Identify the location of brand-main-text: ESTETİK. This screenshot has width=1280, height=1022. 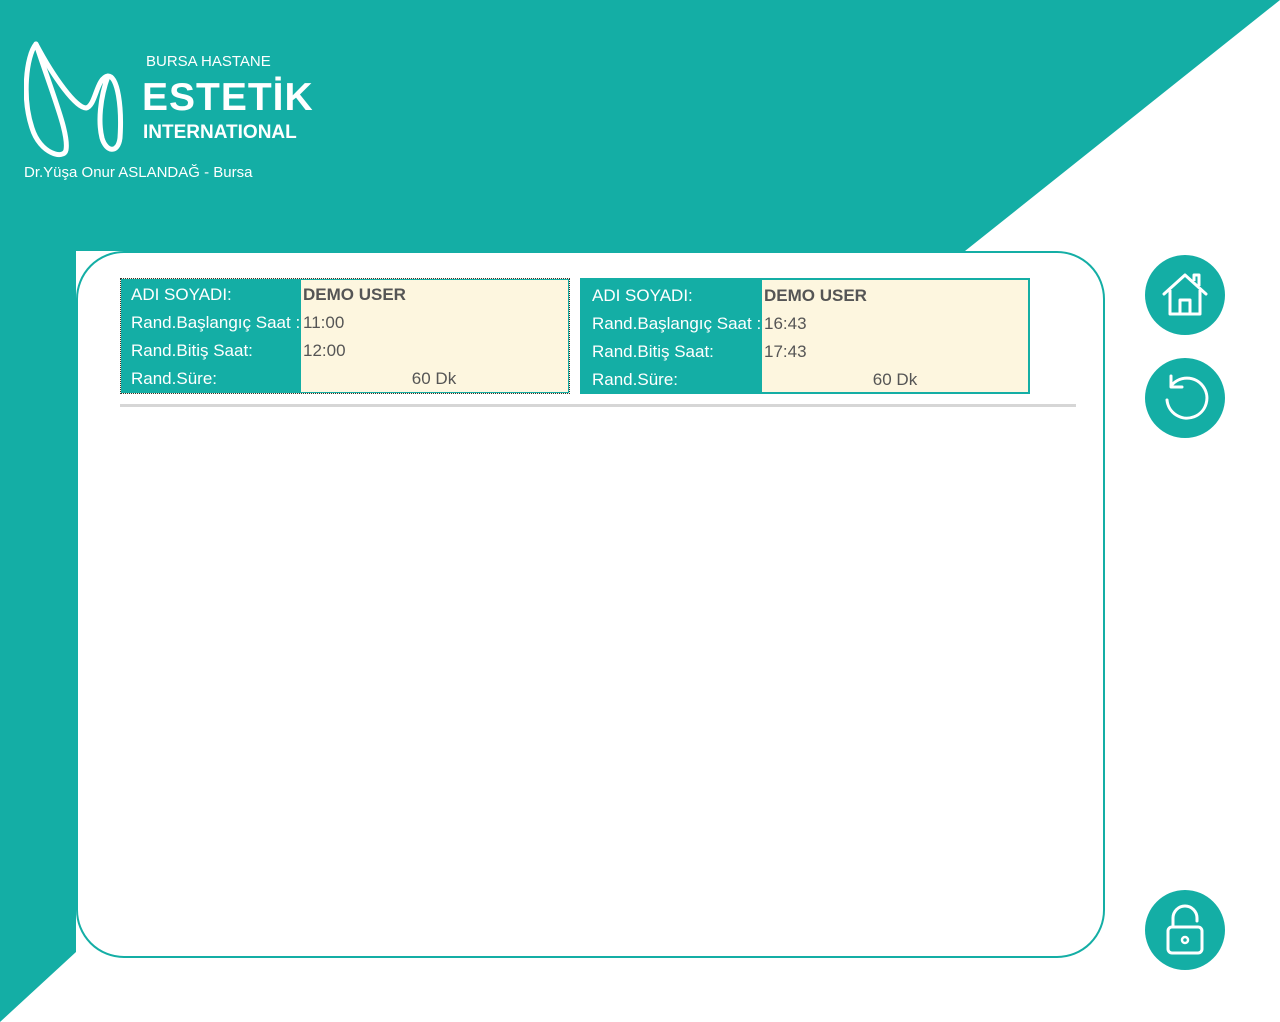
(228, 97).